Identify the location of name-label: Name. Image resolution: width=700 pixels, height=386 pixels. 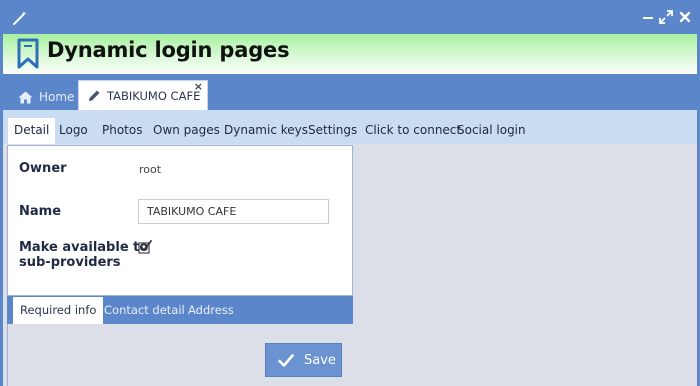
(40, 211).